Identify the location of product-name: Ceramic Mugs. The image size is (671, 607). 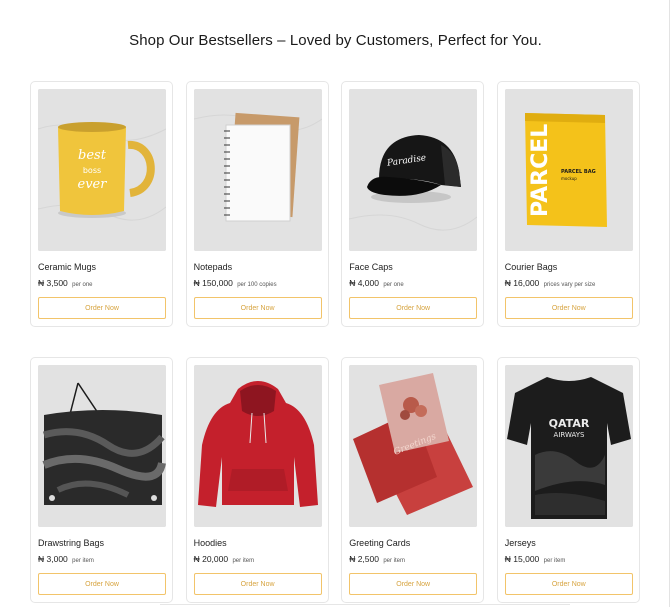
(67, 267).